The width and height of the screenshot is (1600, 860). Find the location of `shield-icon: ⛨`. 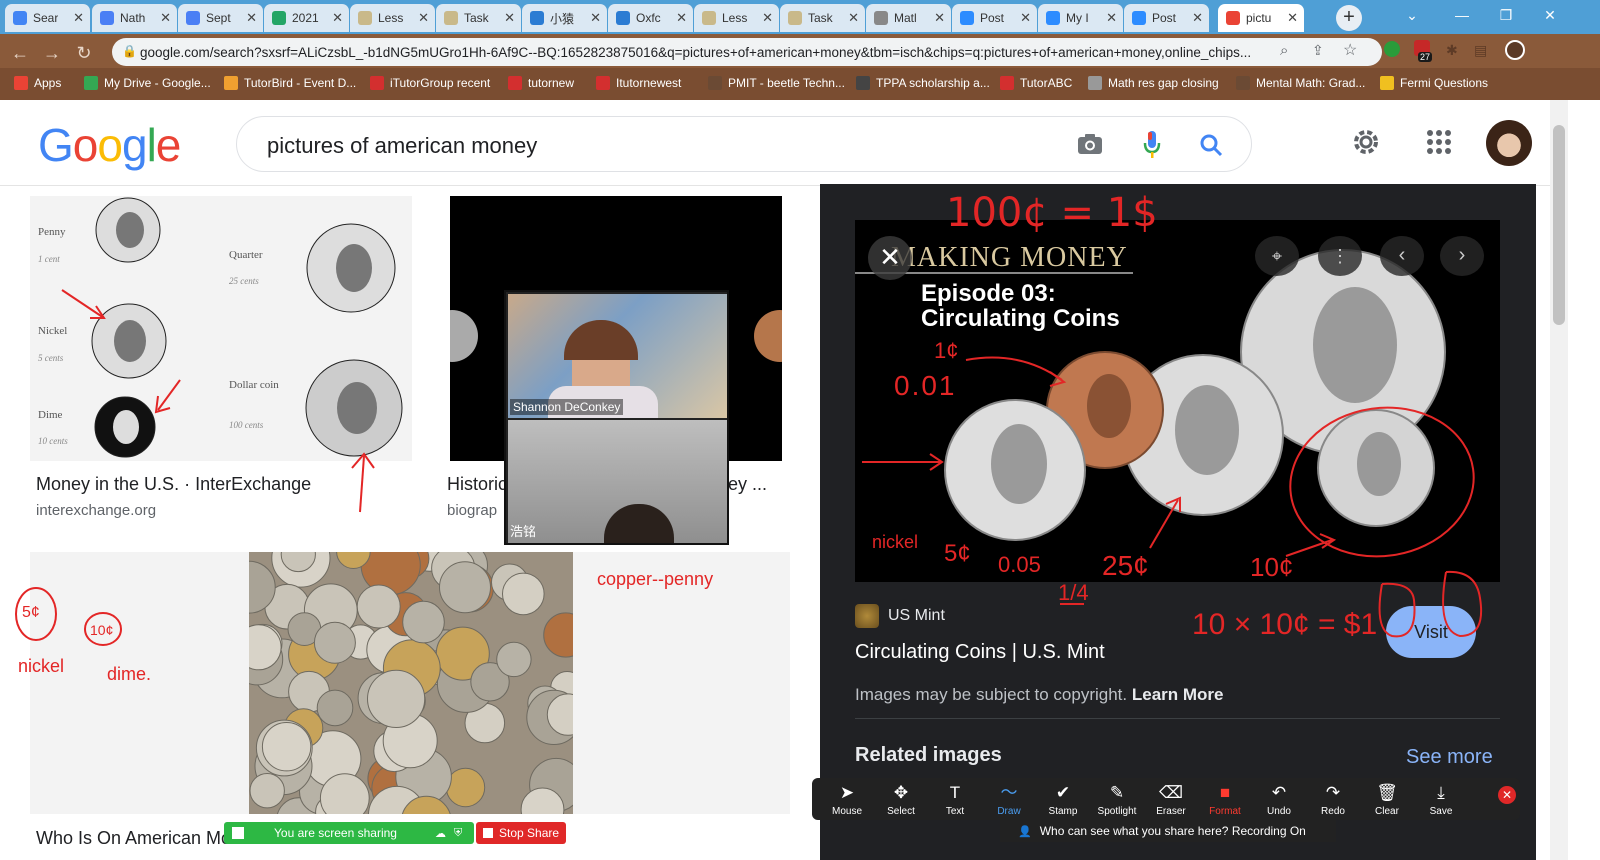

shield-icon: ⛨ is located at coordinates (458, 832).